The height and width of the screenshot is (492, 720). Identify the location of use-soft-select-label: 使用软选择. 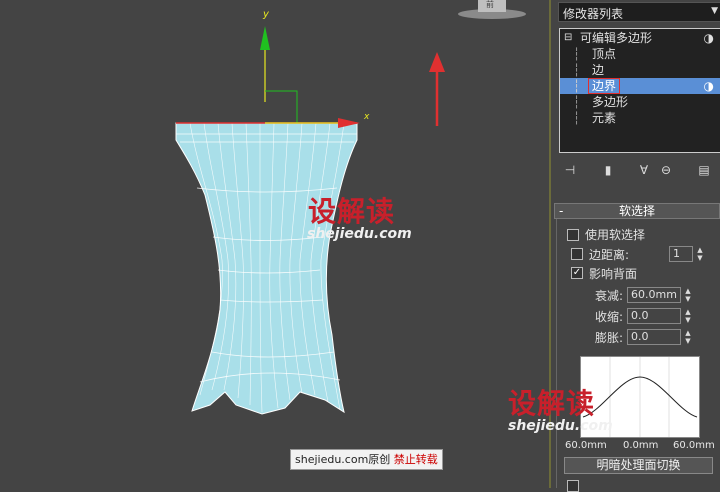
(615, 235).